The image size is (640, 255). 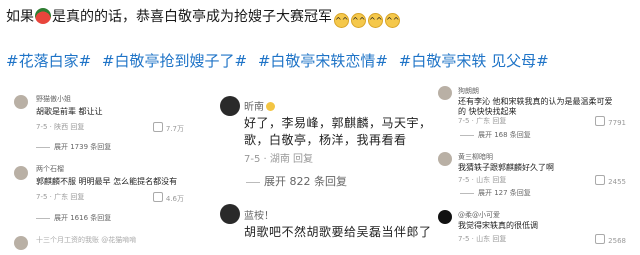 What do you see at coordinates (254, 107) in the screenshot?
I see `comment-username-label: 昕南` at bounding box center [254, 107].